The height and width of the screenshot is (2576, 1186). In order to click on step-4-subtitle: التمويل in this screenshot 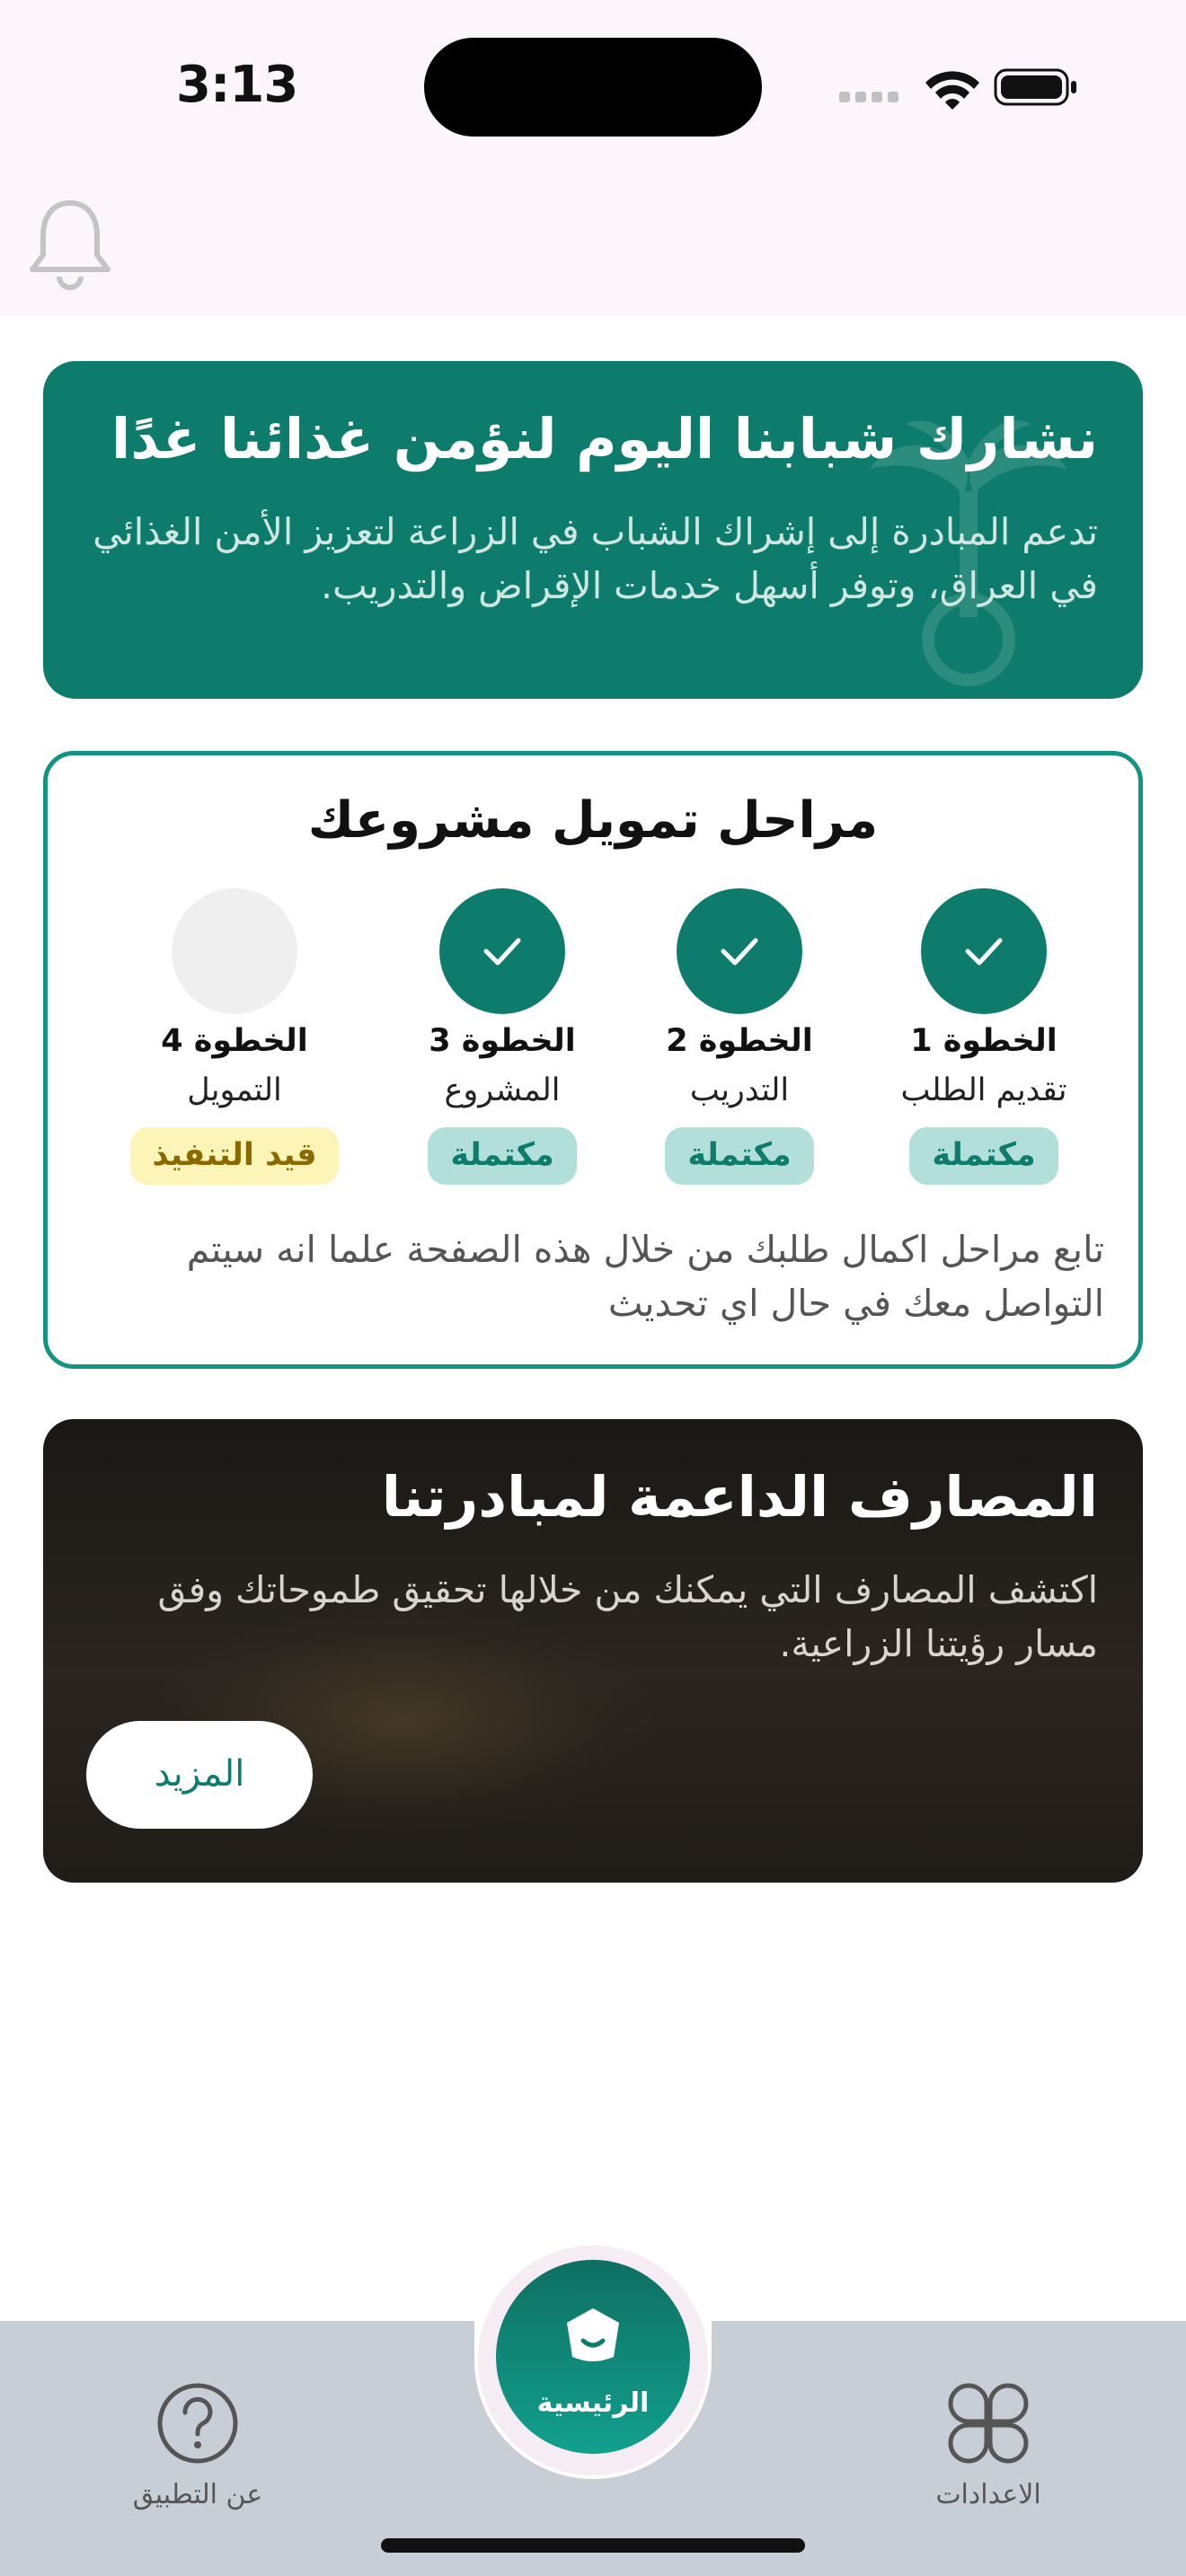, I will do `click(234, 1090)`.